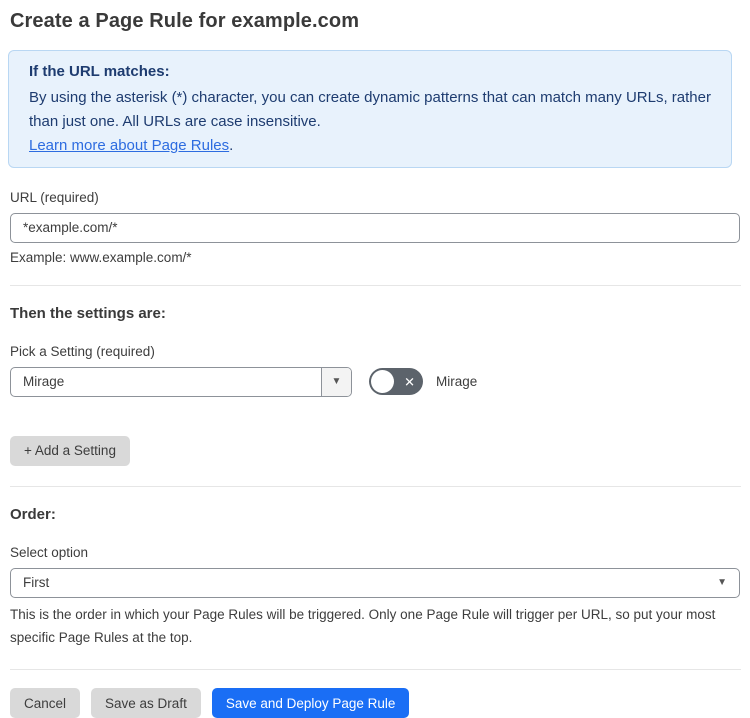 This screenshot has height=718, width=750. What do you see at coordinates (231, 145) in the screenshot?
I see `link-suffix: .` at bounding box center [231, 145].